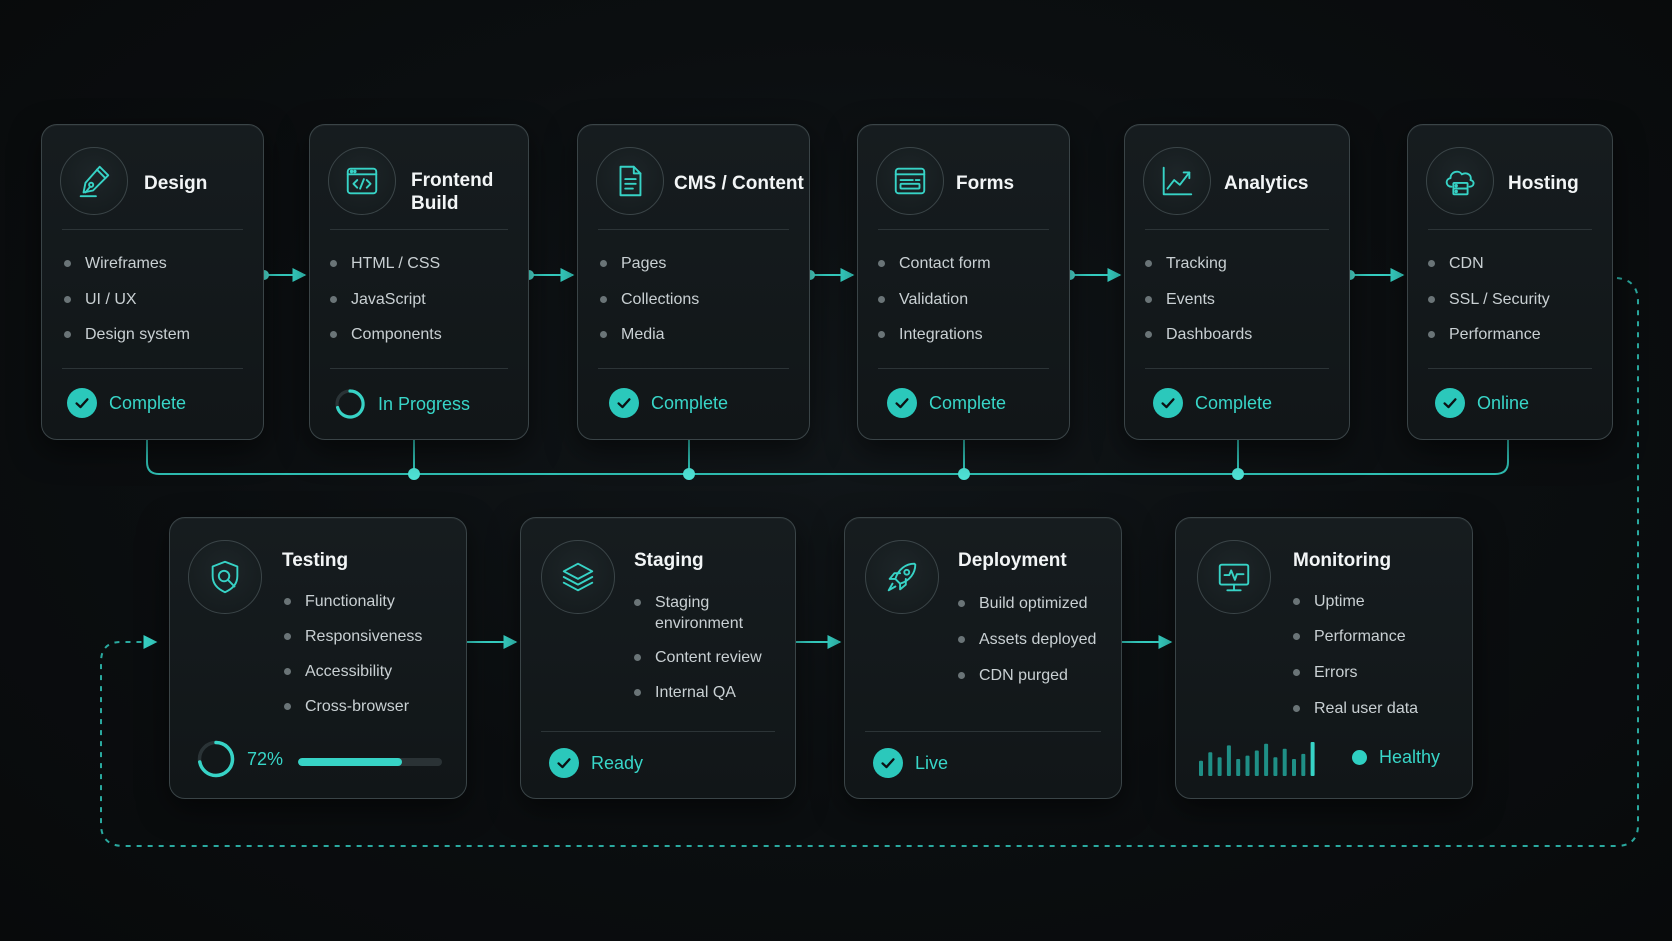 This screenshot has height=941, width=1672. What do you see at coordinates (386, 263) in the screenshot?
I see `list-item: HTML / CSS` at bounding box center [386, 263].